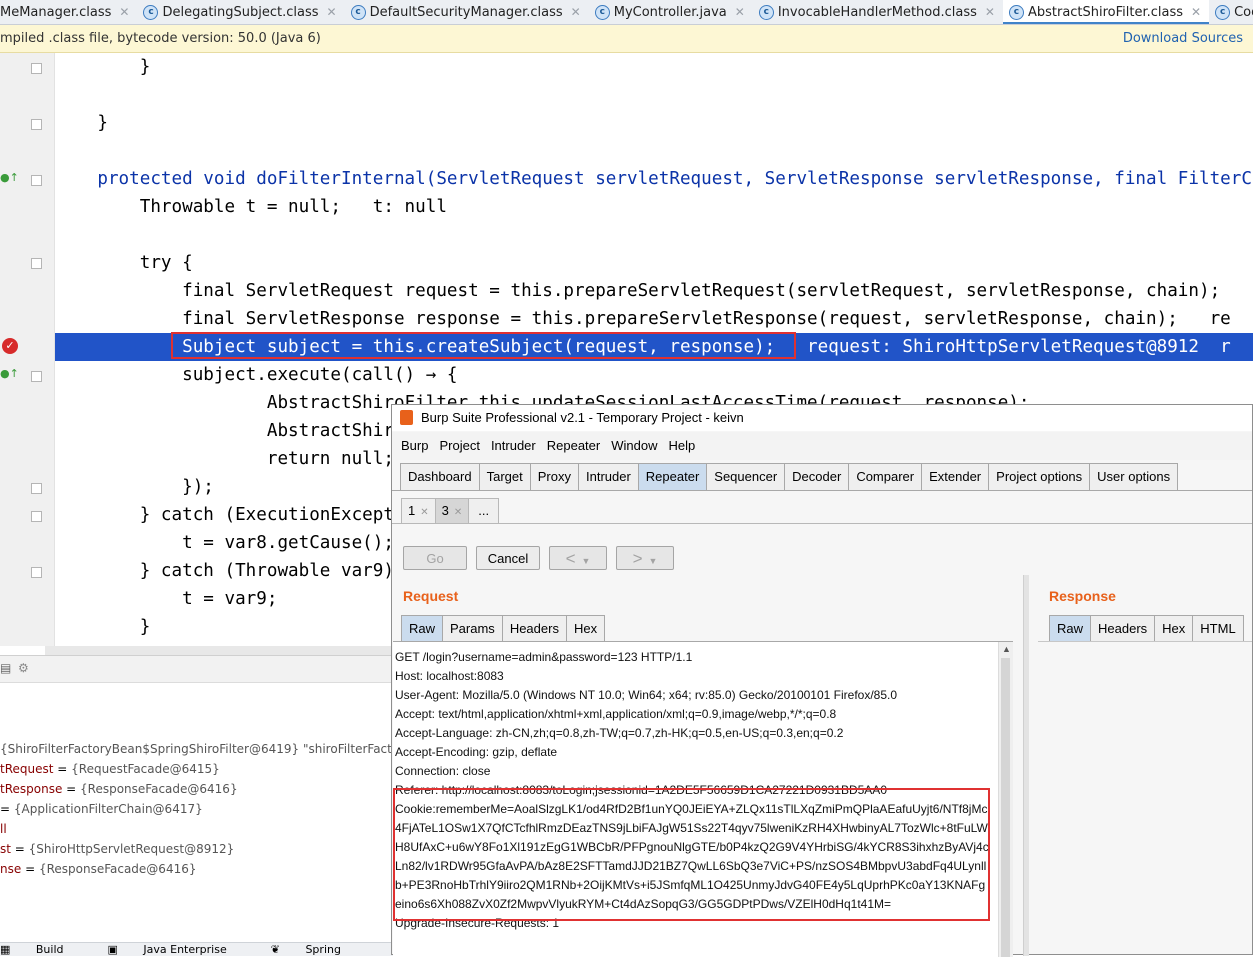 The image size is (1253, 957). Describe the element at coordinates (885, 476) in the screenshot. I see `tab-comparer: Comparer` at that location.